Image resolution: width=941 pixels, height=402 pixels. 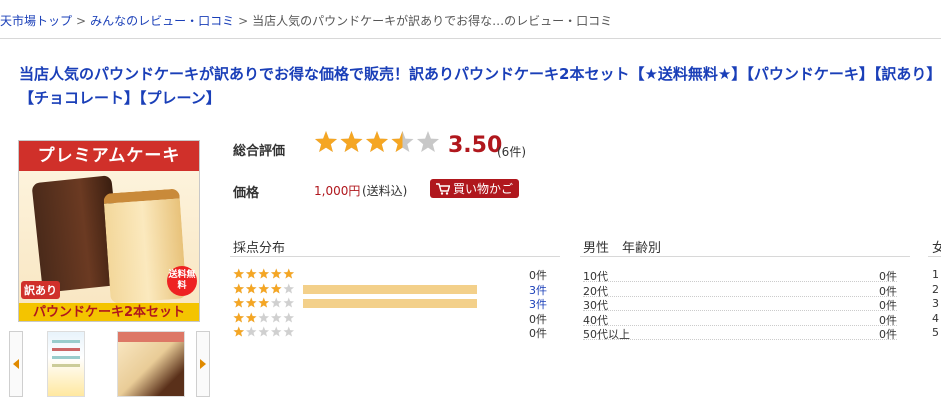 I want to click on rating-stars, so click(x=379, y=144).